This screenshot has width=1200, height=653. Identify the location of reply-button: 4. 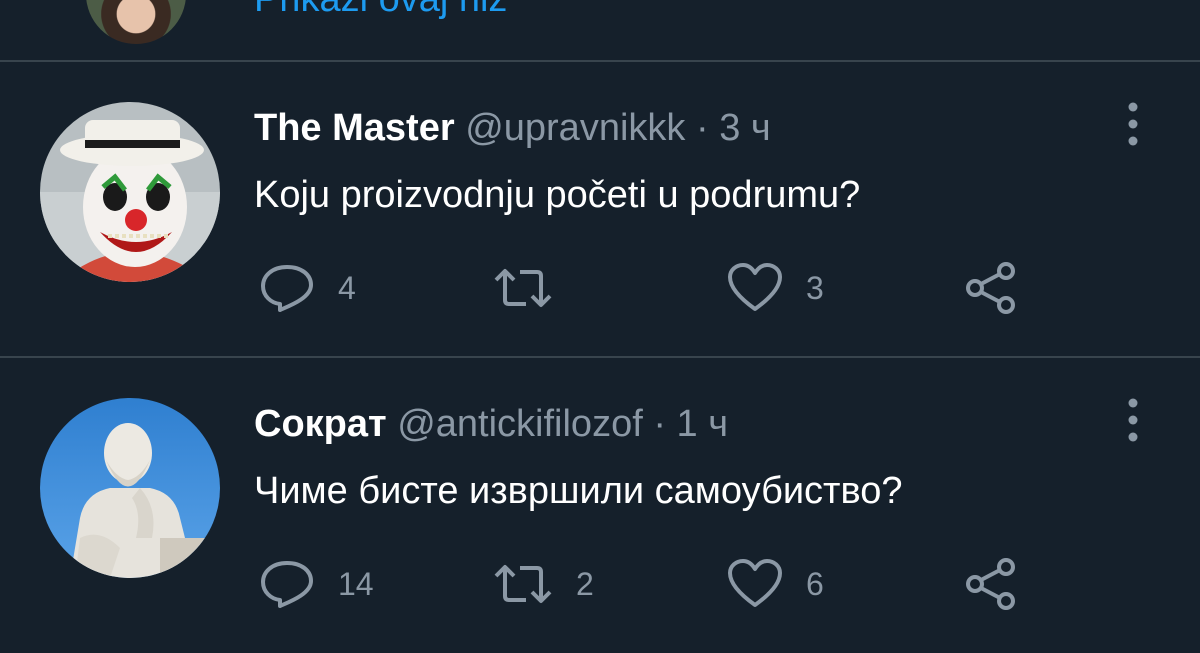
(307, 288).